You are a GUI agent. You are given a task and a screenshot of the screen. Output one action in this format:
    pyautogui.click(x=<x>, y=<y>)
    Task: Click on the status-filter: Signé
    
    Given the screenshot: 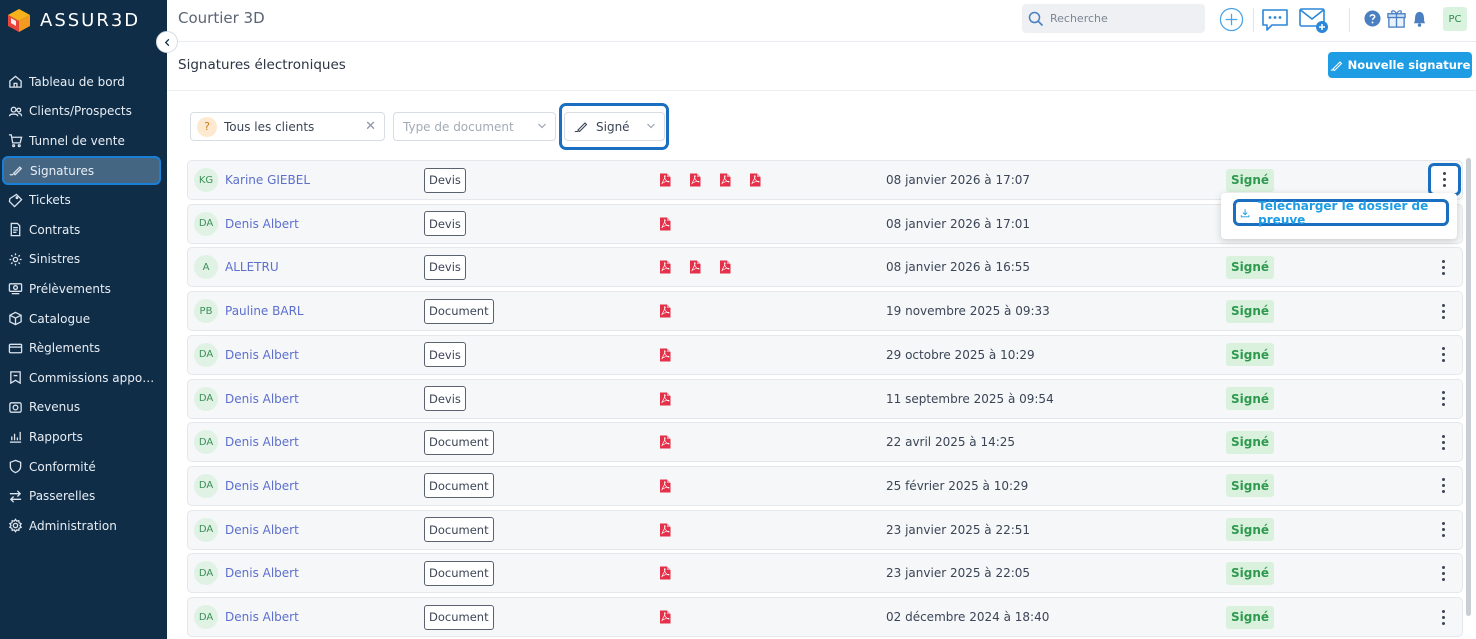 What is the action you would take?
    pyautogui.click(x=614, y=126)
    